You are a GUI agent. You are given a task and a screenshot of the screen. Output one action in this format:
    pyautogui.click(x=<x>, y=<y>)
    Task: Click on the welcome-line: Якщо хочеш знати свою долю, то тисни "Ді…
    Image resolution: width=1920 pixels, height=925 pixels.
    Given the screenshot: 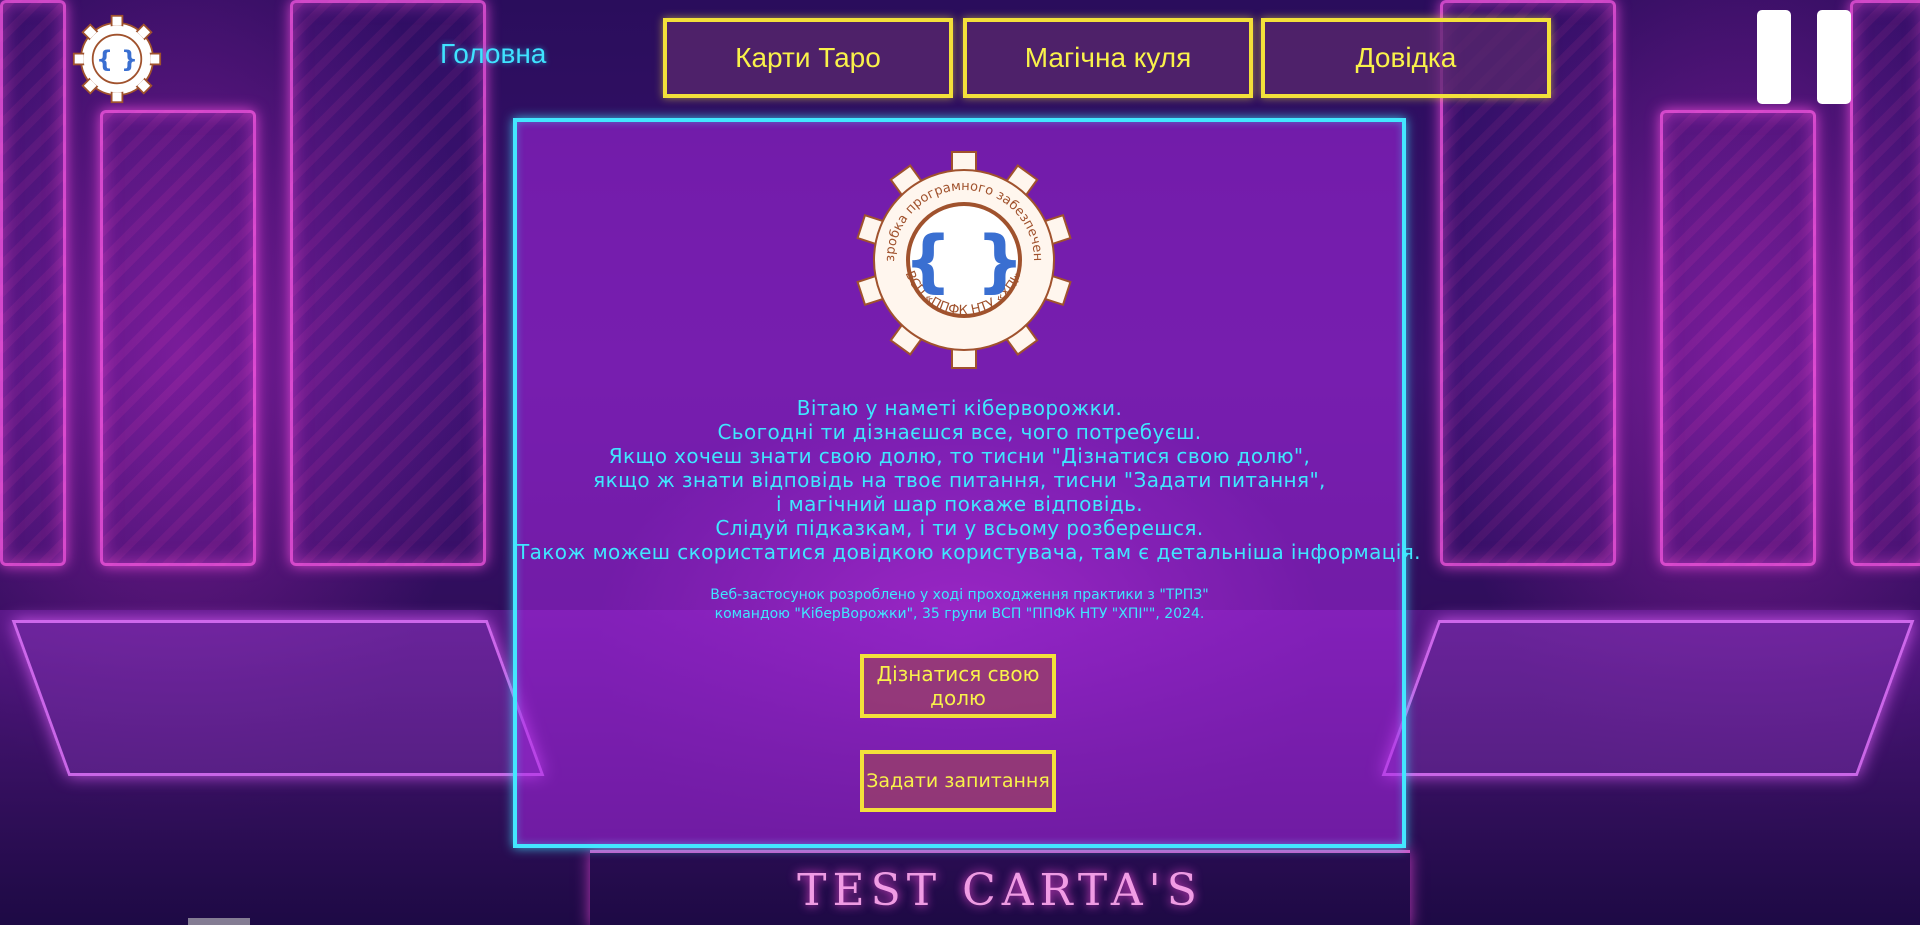 What is the action you would take?
    pyautogui.click(x=959, y=456)
    